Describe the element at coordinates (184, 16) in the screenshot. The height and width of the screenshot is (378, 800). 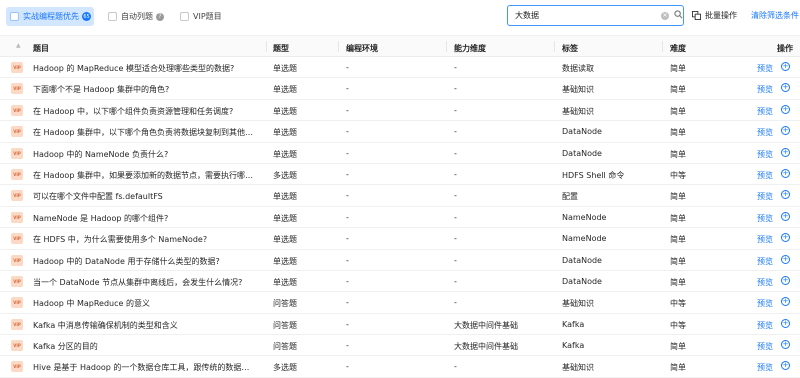
I see `vip-checkbox` at that location.